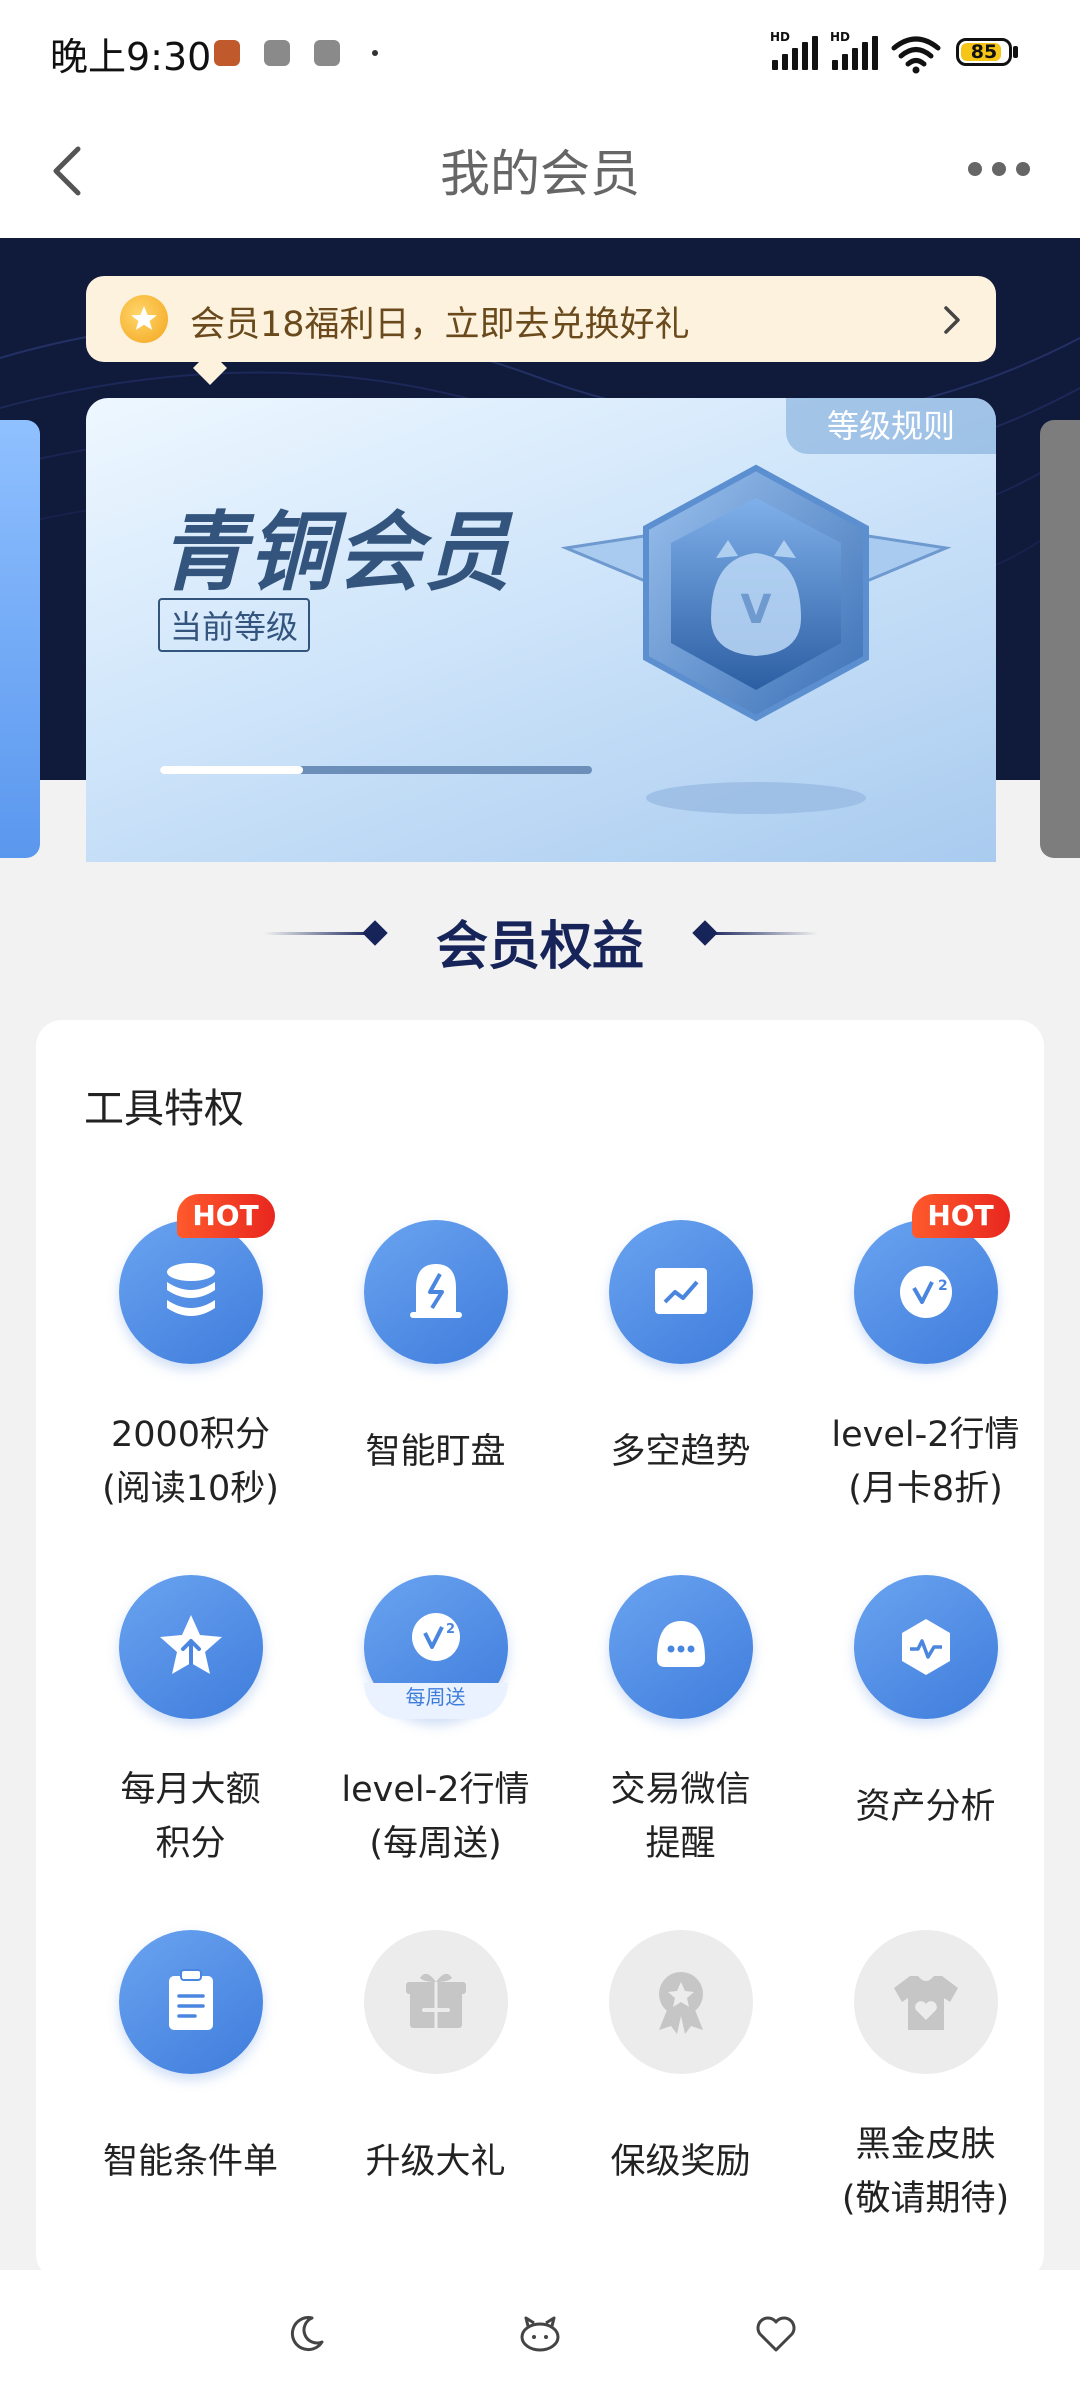 The height and width of the screenshot is (2400, 1080). What do you see at coordinates (925, 2172) in the screenshot?
I see `privilege-label: 黑金皮肤 (敬请期待)` at bounding box center [925, 2172].